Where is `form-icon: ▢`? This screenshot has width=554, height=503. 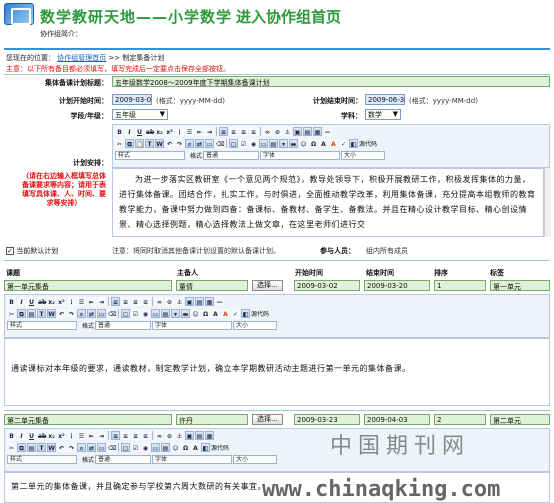
form-icon: ▢ is located at coordinates (125, 447).